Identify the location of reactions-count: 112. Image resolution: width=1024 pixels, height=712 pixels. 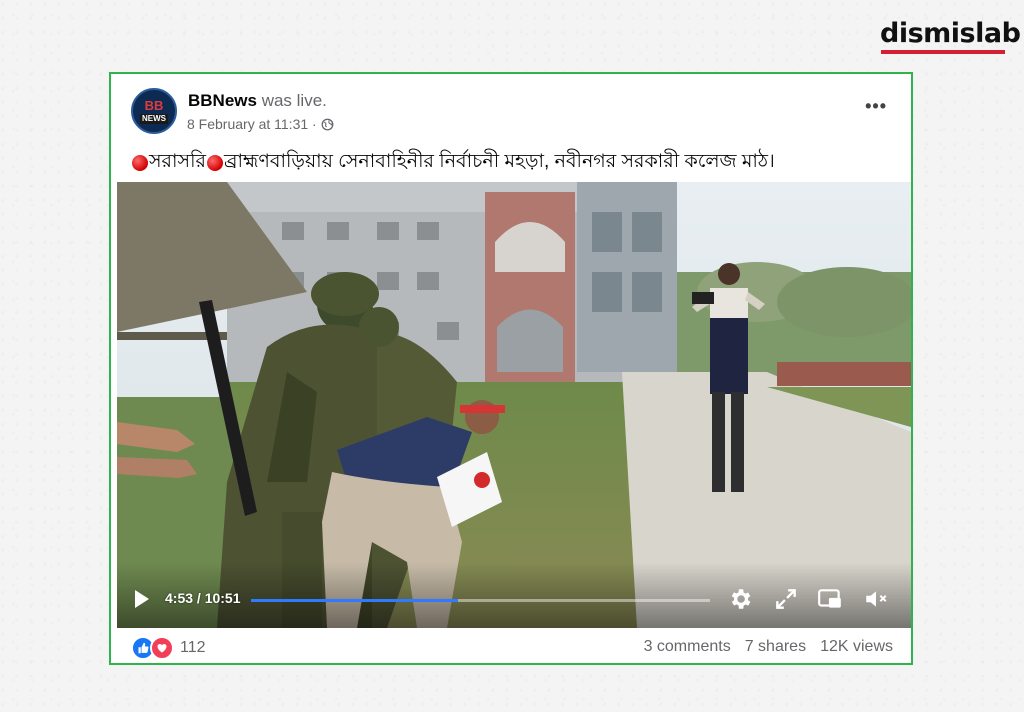
(193, 647).